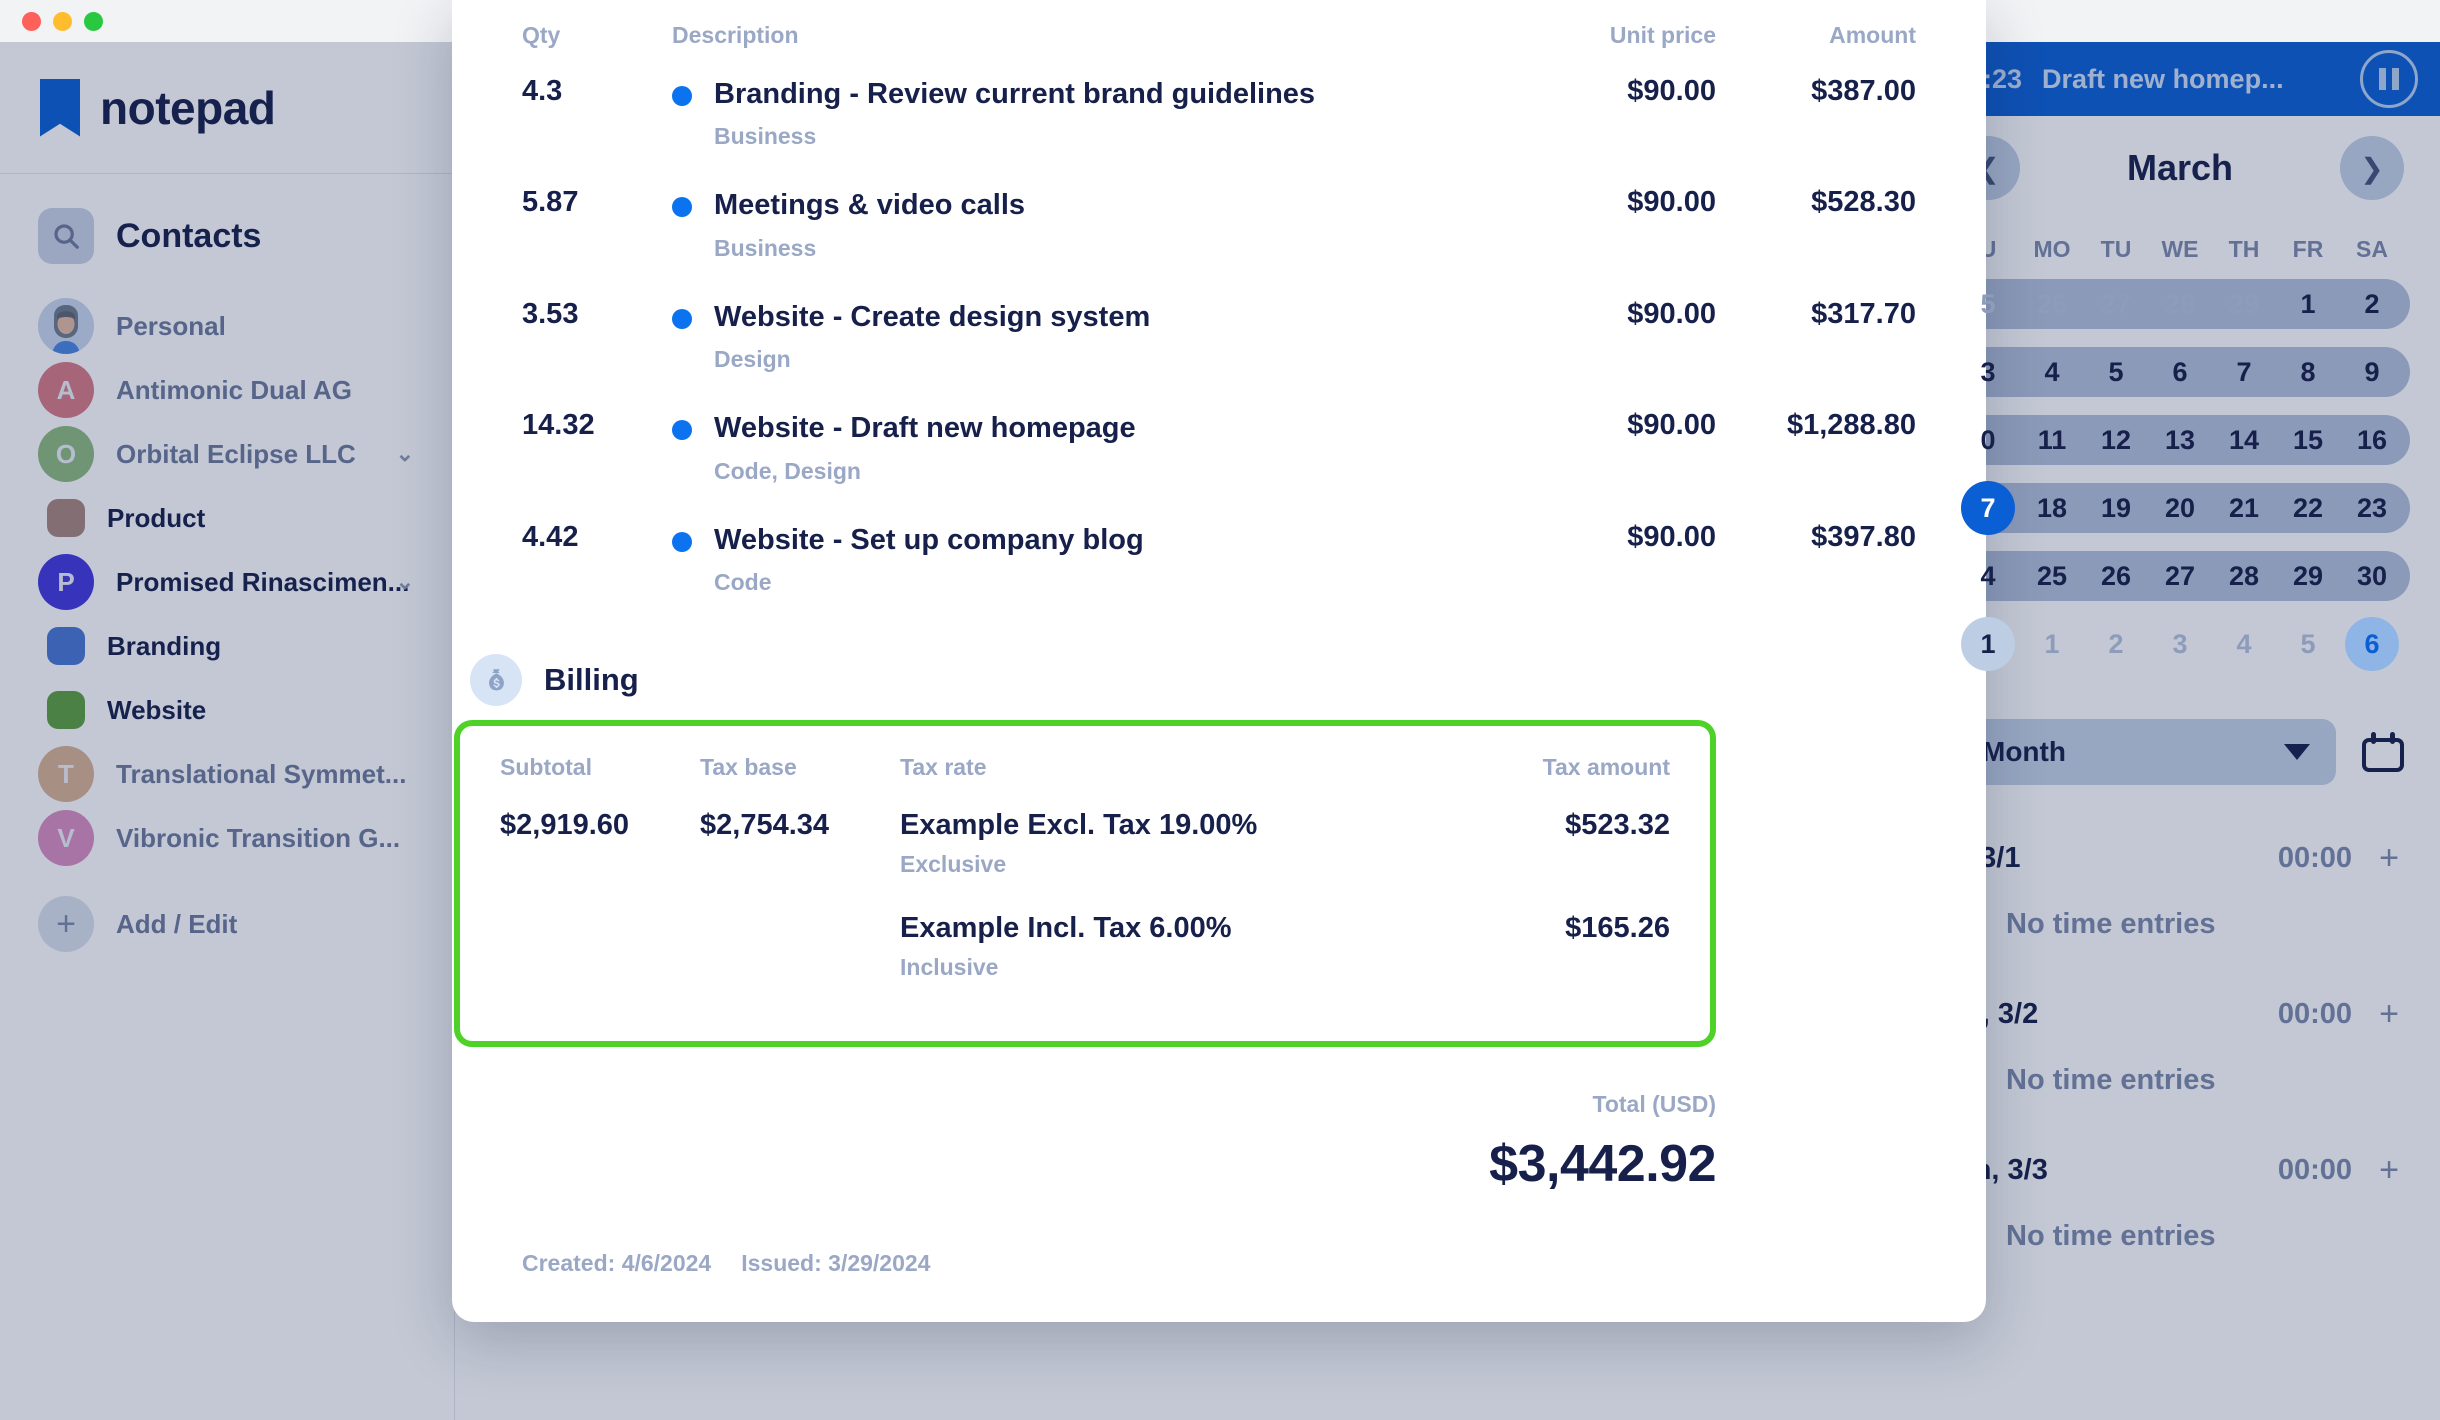  I want to click on calendar-day-cell: 16, so click(2372, 440).